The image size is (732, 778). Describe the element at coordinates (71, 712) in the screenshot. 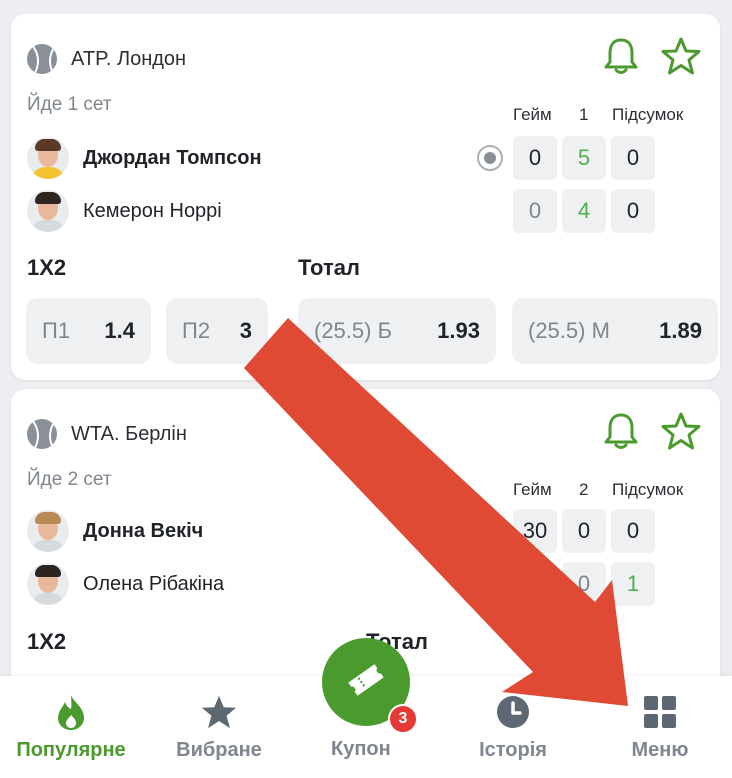

I see `flame-icon` at that location.